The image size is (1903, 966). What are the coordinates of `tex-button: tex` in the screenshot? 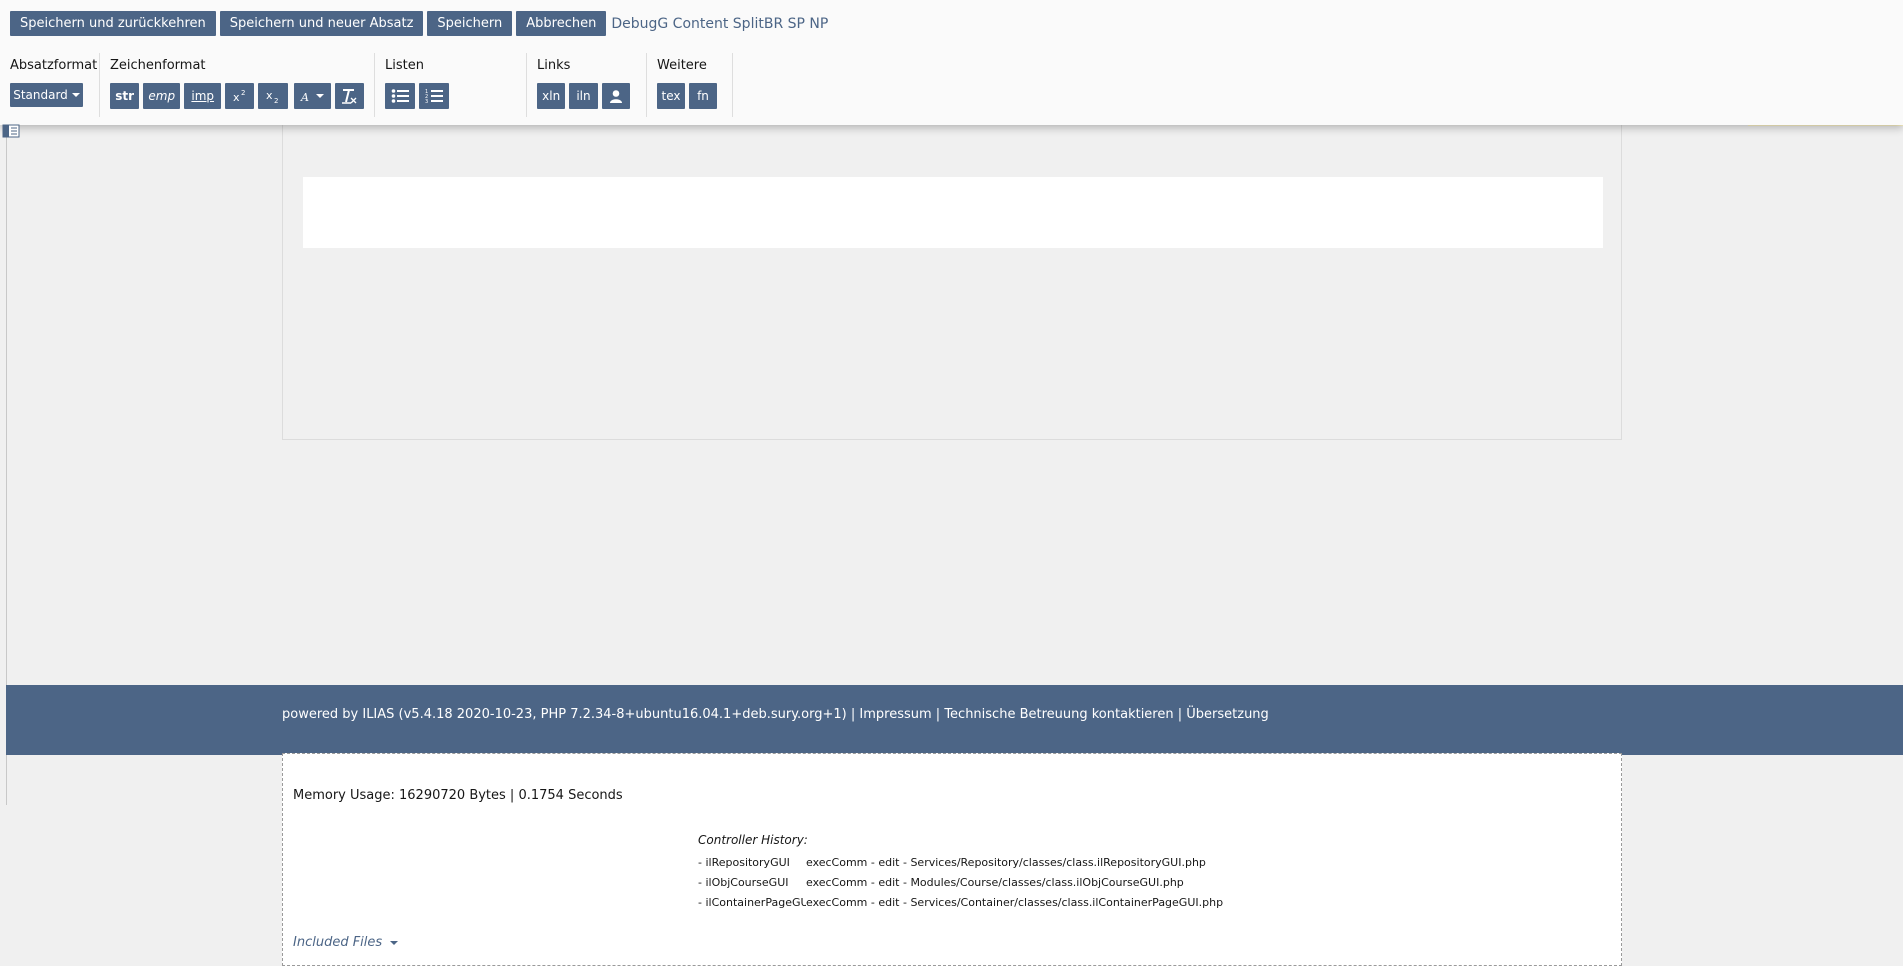 It's located at (671, 96).